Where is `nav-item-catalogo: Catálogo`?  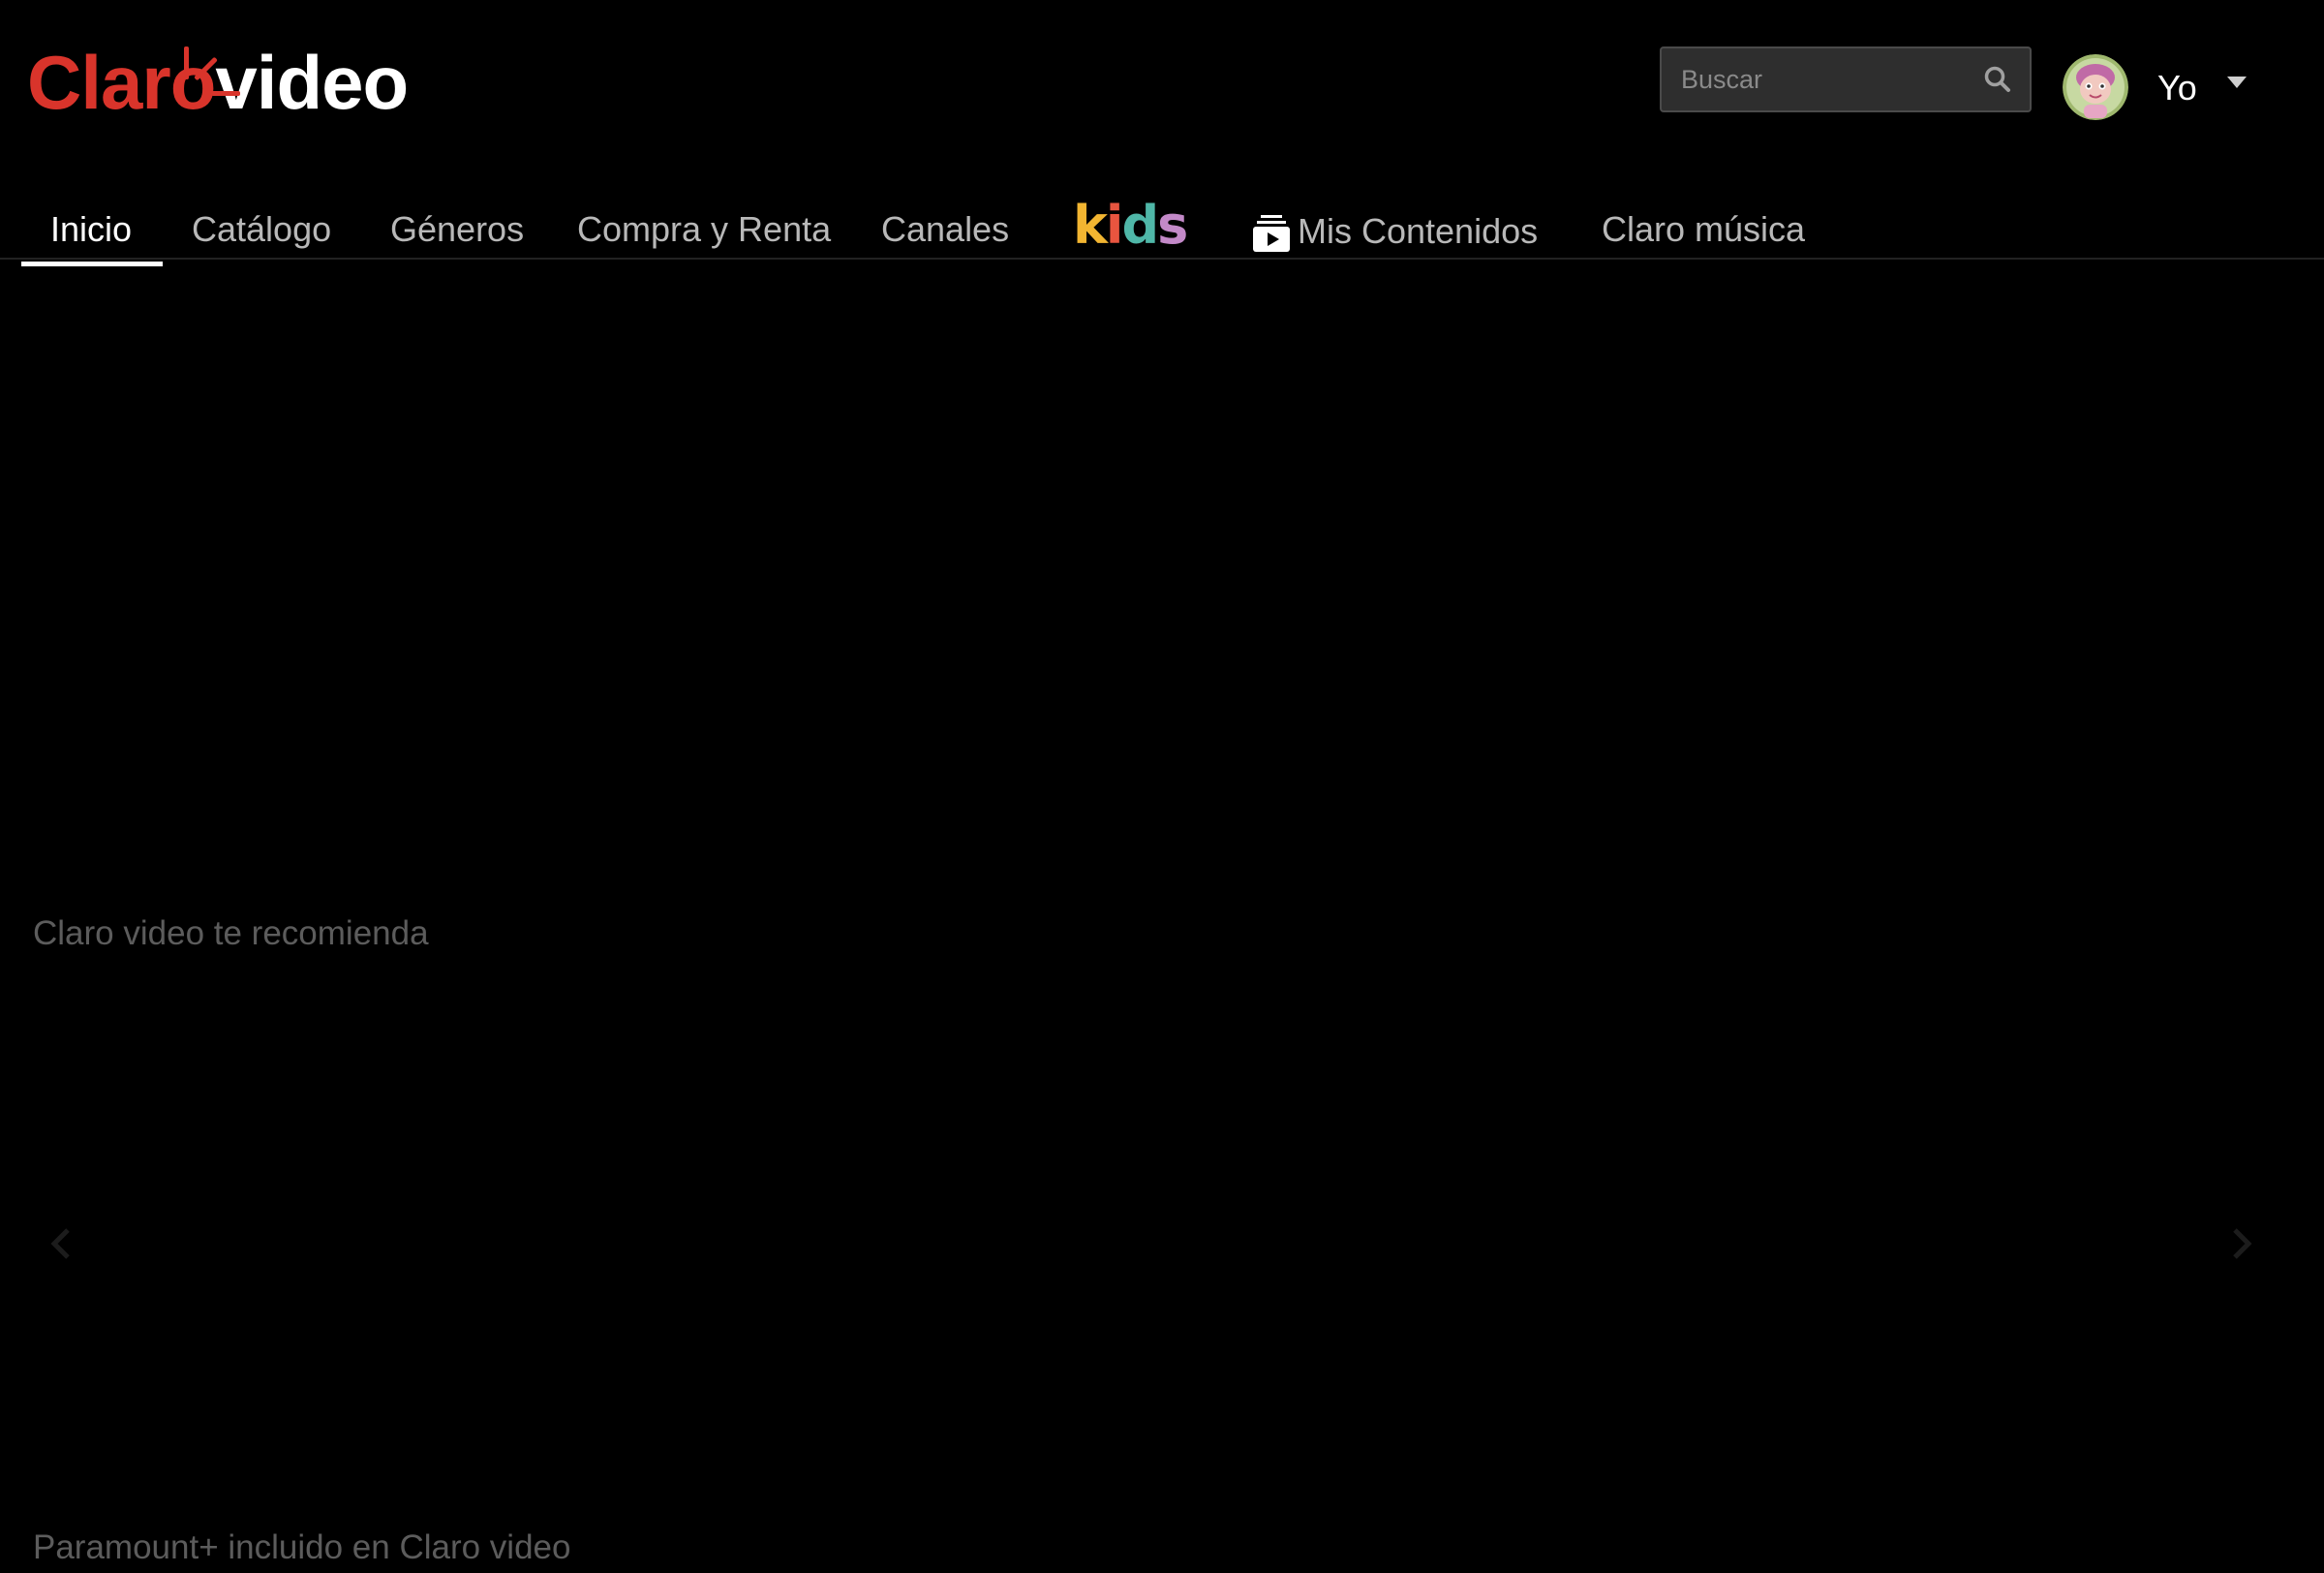
nav-item-catalogo: Catálogo is located at coordinates (261, 230).